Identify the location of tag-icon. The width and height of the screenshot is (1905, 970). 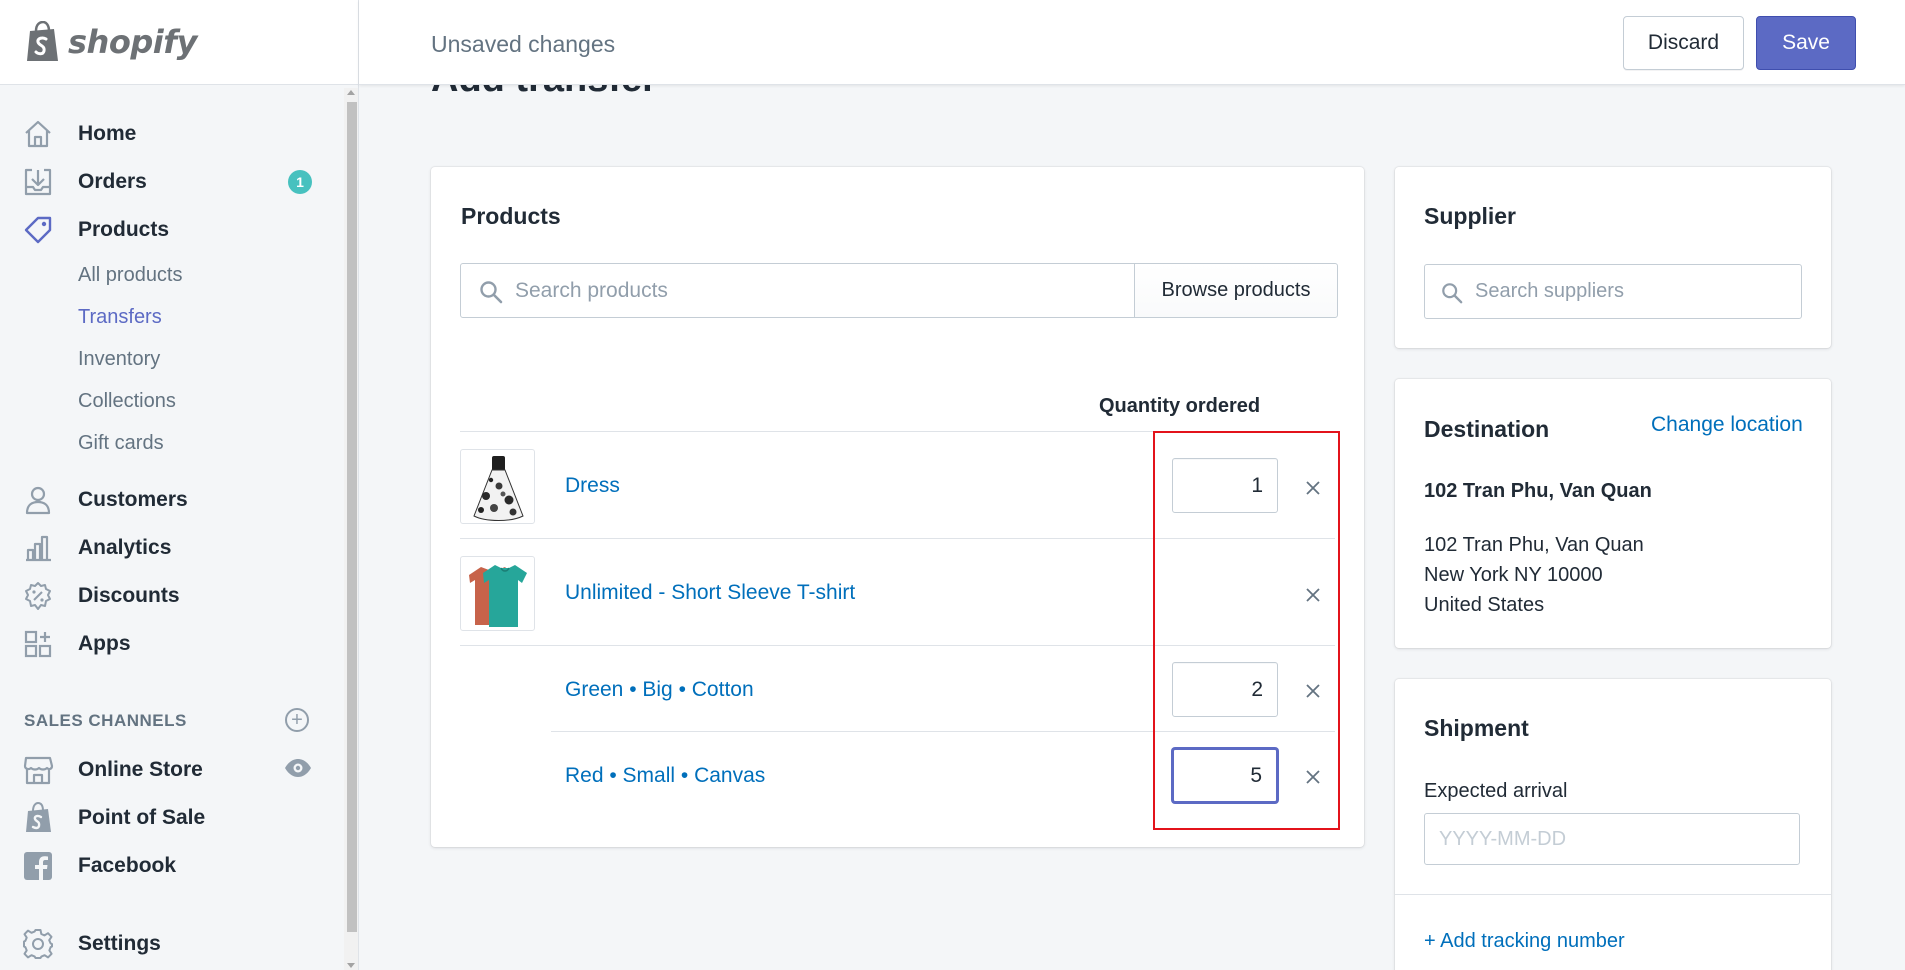
(38, 230).